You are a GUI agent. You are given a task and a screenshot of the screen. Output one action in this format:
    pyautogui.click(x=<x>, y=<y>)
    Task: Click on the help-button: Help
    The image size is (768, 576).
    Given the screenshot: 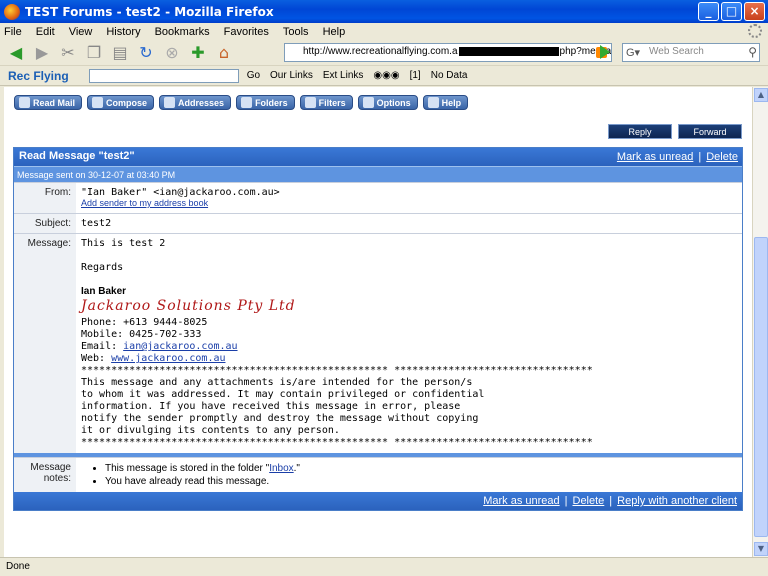 What is the action you would take?
    pyautogui.click(x=445, y=102)
    